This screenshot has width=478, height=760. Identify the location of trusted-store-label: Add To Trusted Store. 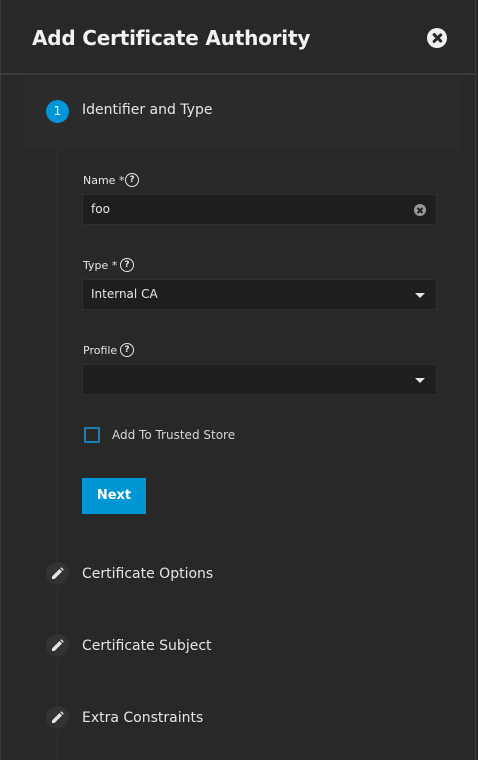
(173, 435).